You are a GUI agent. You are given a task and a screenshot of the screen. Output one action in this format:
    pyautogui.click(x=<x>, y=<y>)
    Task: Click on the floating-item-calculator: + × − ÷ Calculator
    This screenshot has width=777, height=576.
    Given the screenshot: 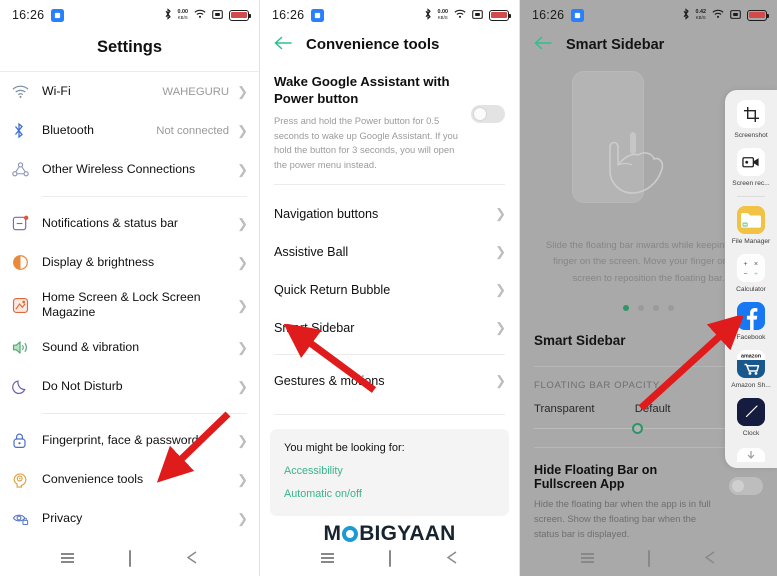 What is the action you would take?
    pyautogui.click(x=751, y=273)
    